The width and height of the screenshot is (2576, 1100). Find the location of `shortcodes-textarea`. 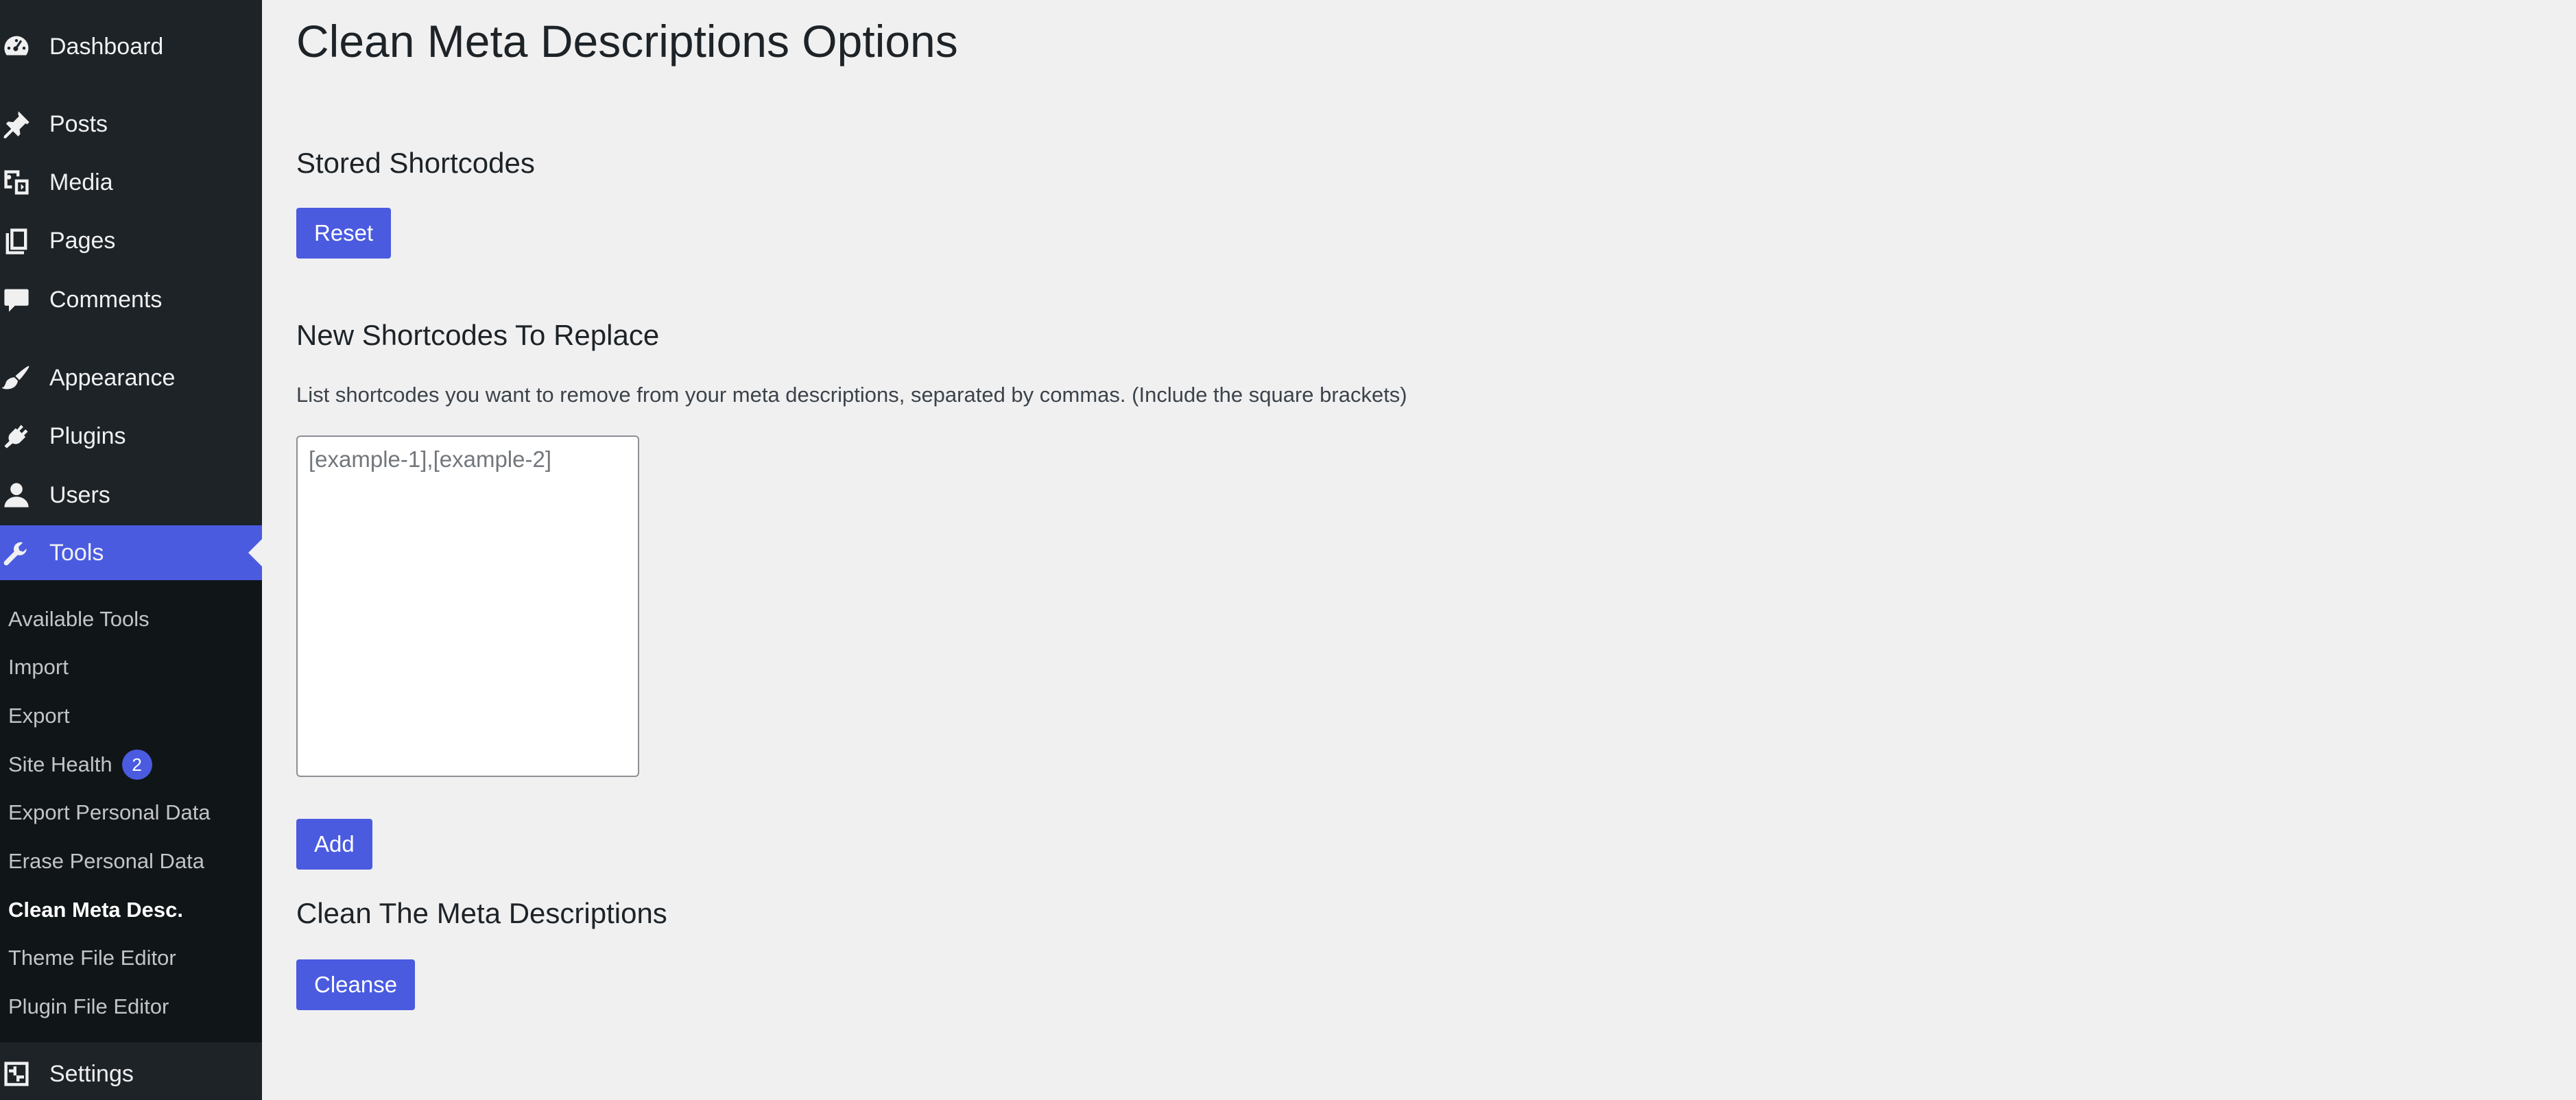

shortcodes-textarea is located at coordinates (467, 606).